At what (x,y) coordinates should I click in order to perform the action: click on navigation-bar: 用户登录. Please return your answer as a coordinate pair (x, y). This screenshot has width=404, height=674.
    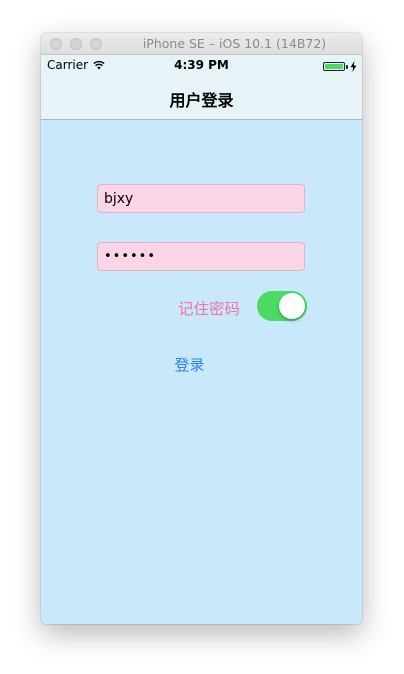
    Looking at the image, I should click on (201, 97).